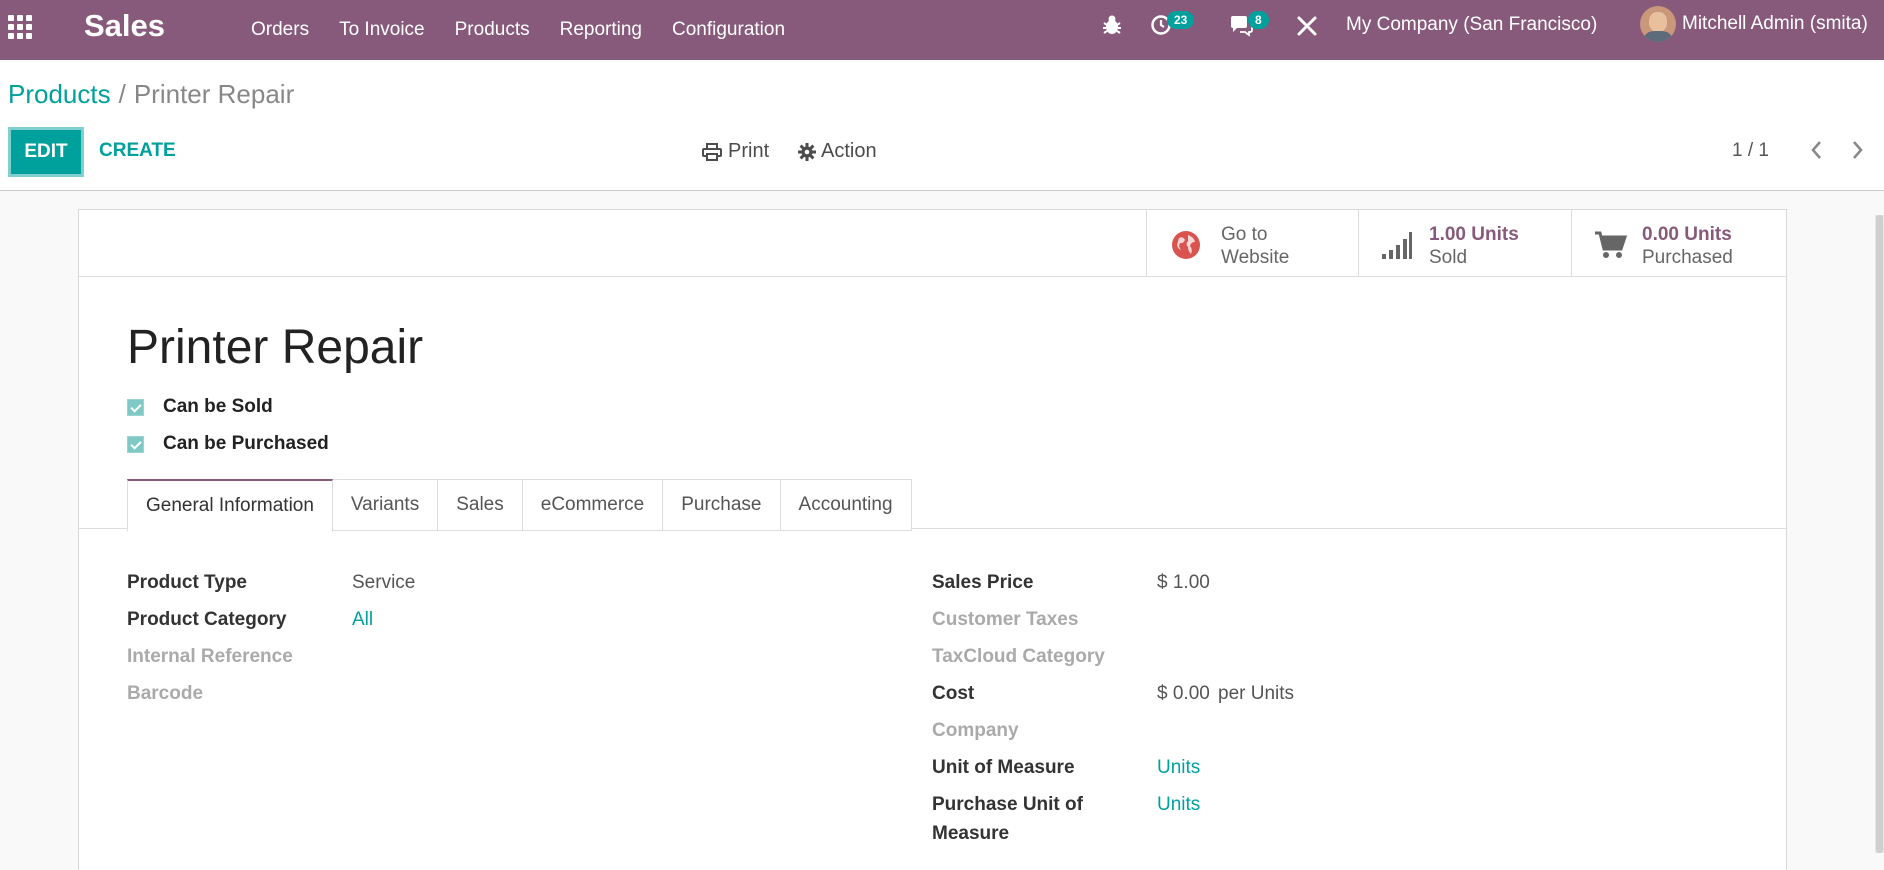 The image size is (1884, 870). Describe the element at coordinates (1471, 25) in the screenshot. I see `company-switcher: My Company (San Francisco)` at that location.